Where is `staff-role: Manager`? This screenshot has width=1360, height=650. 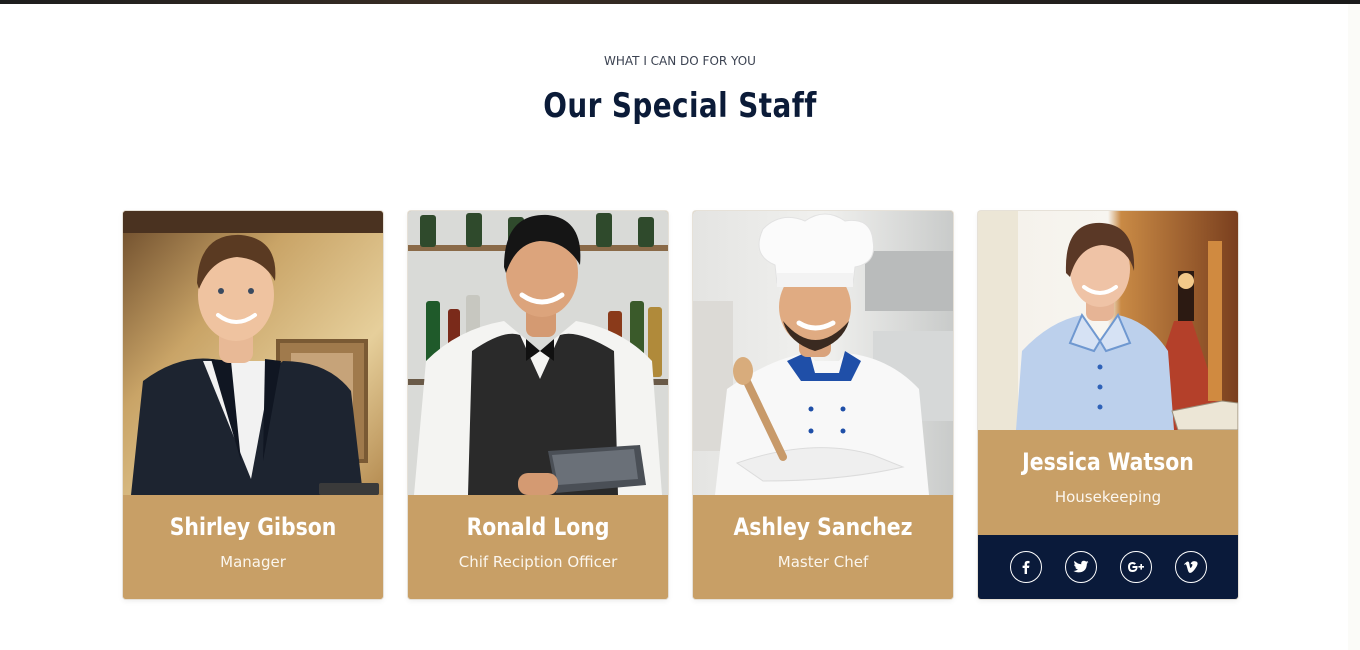
staff-role: Manager is located at coordinates (253, 562).